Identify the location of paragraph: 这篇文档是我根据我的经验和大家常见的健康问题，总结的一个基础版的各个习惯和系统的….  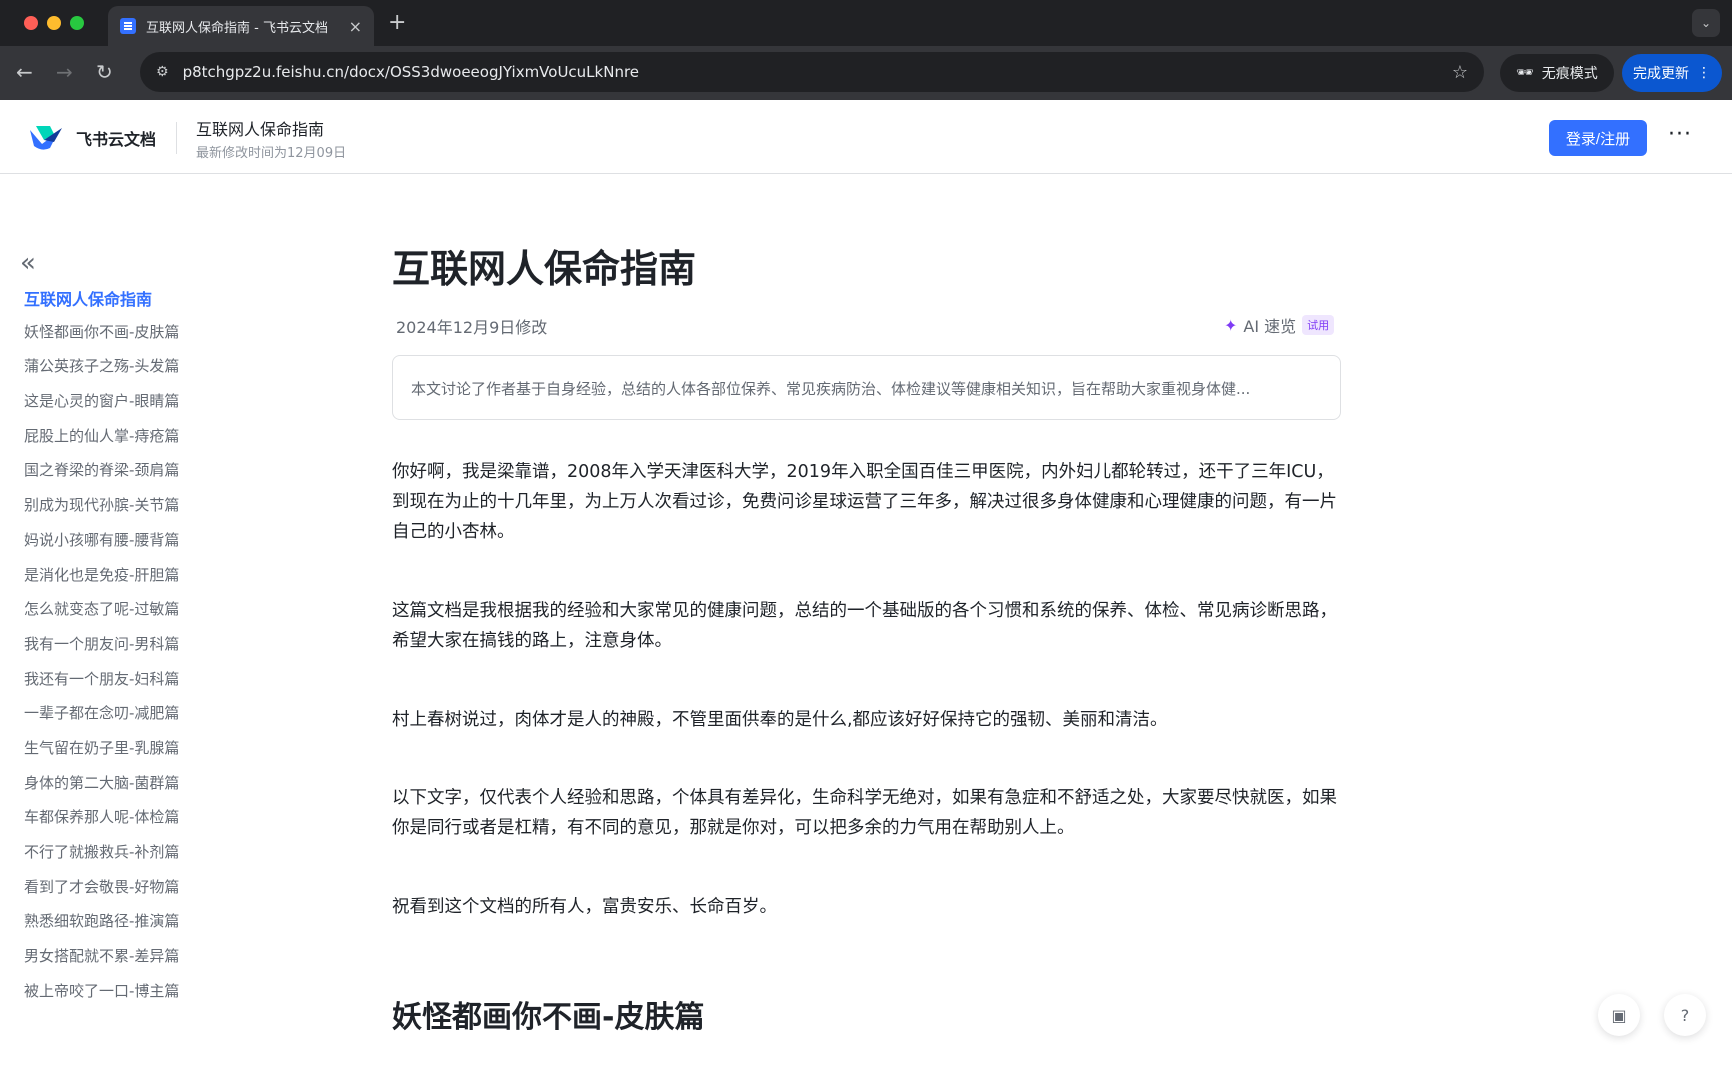
(864, 626).